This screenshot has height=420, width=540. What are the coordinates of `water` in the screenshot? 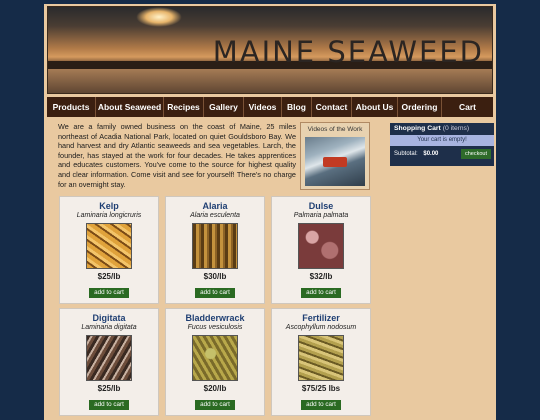 It's located at (270, 81).